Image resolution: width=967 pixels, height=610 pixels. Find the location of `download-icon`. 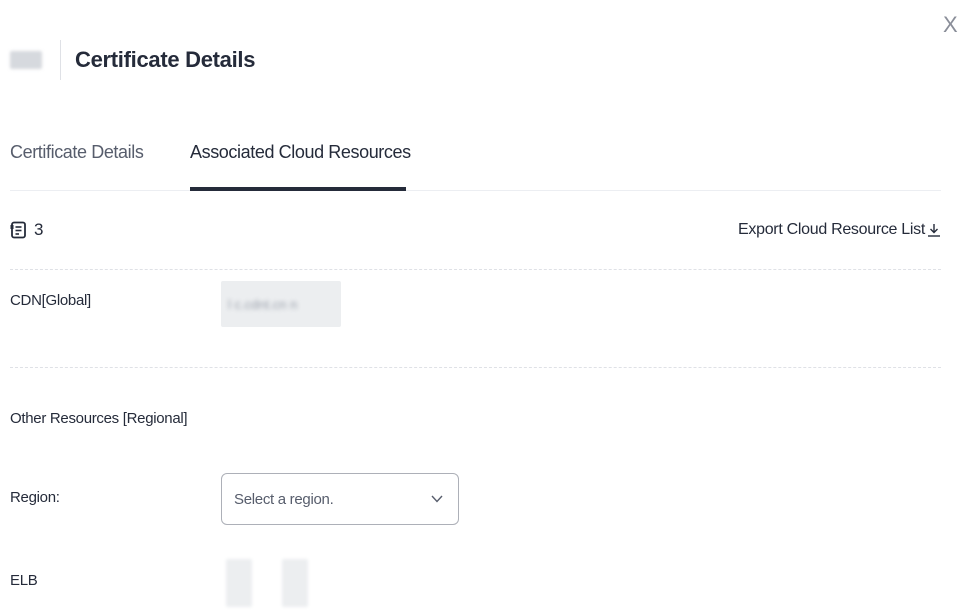

download-icon is located at coordinates (934, 230).